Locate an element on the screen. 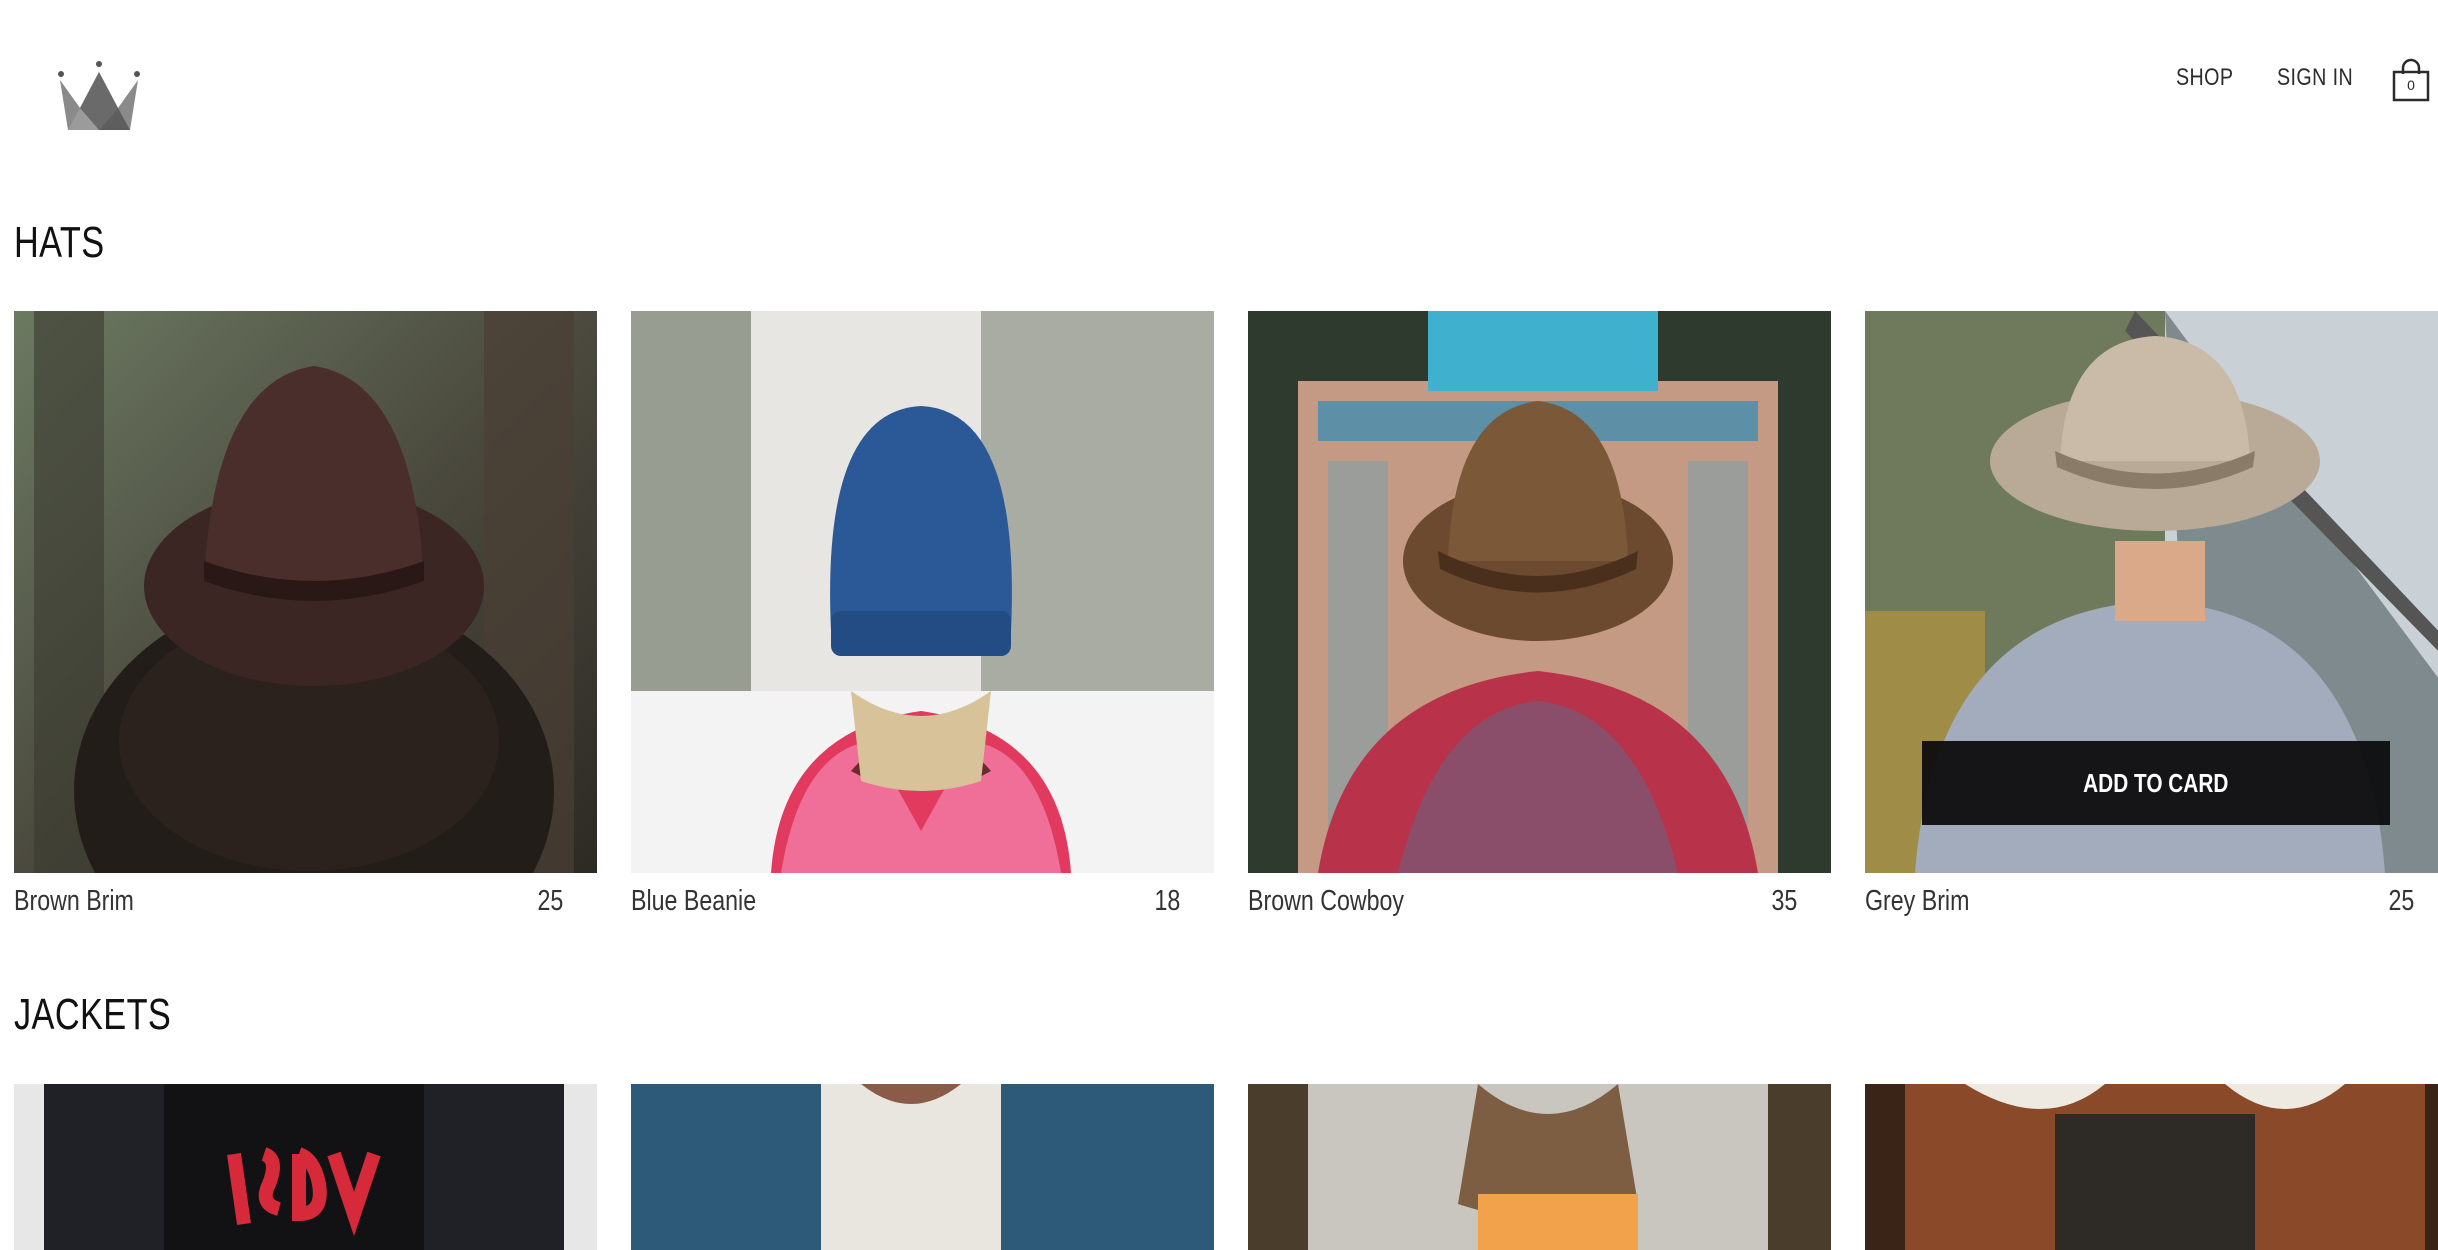  cart-count: 0 is located at coordinates (2411, 85).